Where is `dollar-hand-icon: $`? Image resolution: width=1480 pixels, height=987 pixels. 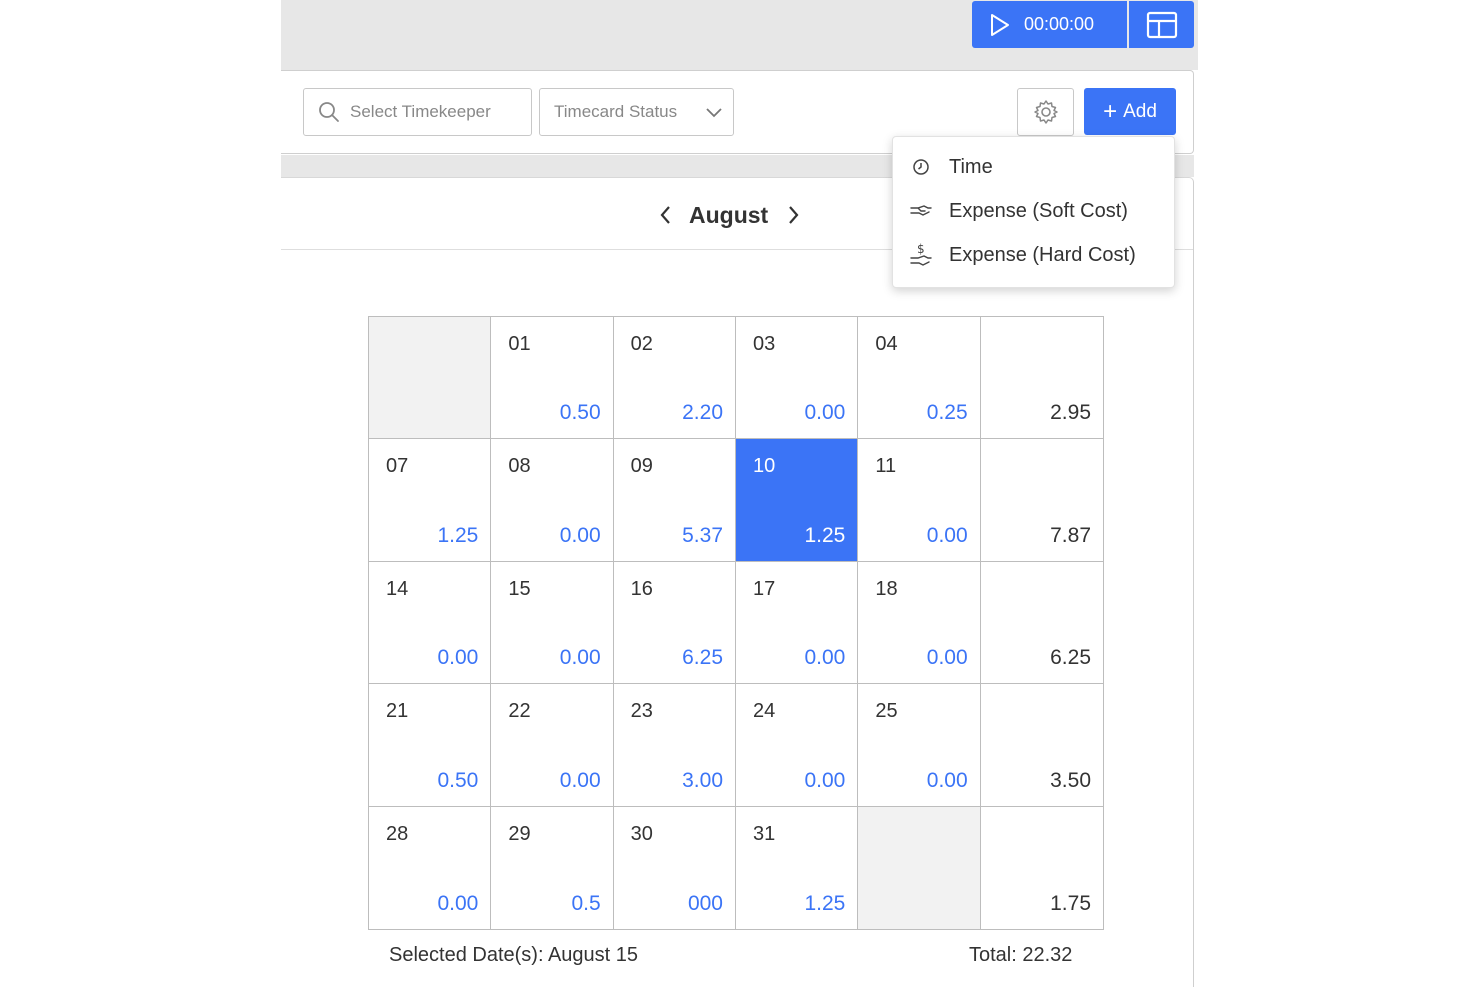
dollar-hand-icon: $ is located at coordinates (921, 255).